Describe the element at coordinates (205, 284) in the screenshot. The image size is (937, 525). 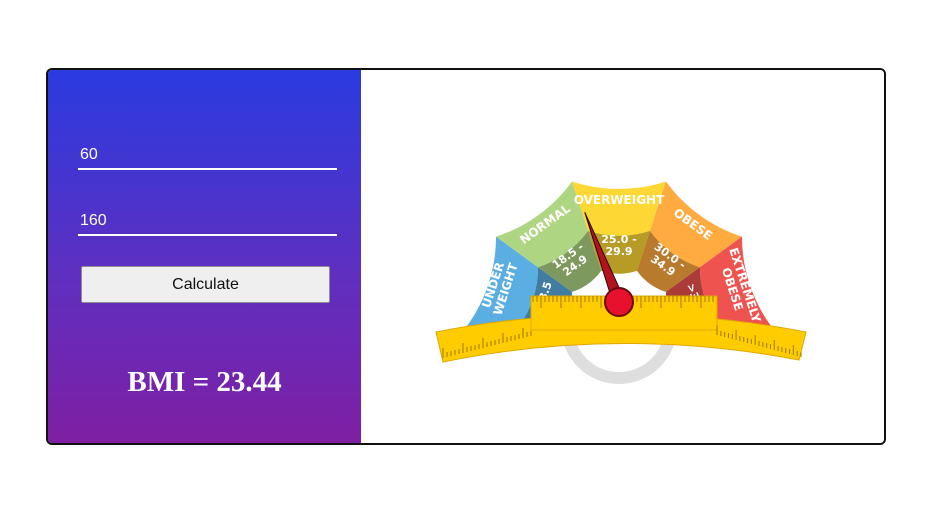
I see `calculate-button: Calculate` at that location.